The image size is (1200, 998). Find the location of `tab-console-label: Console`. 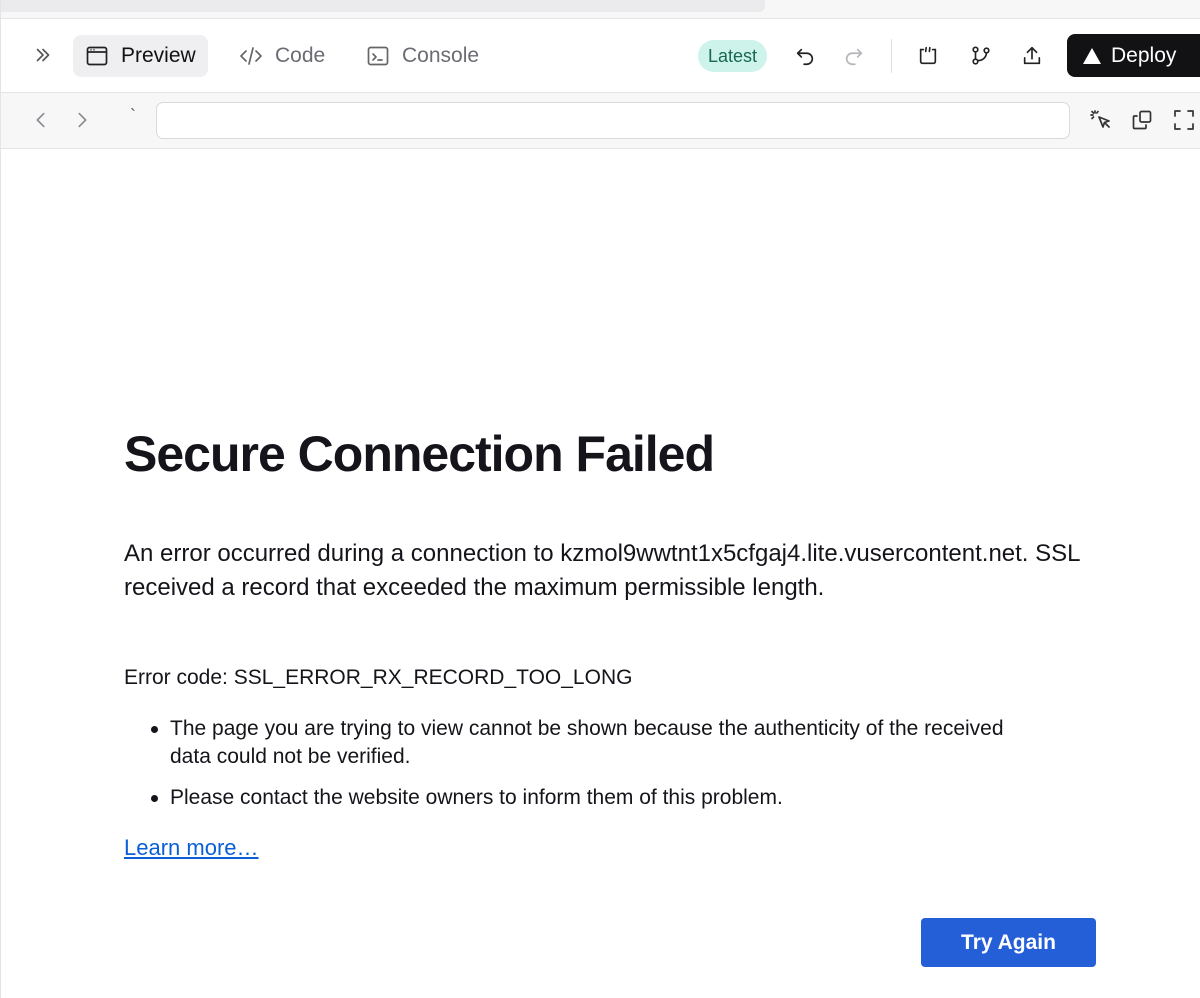

tab-console-label: Console is located at coordinates (441, 55).